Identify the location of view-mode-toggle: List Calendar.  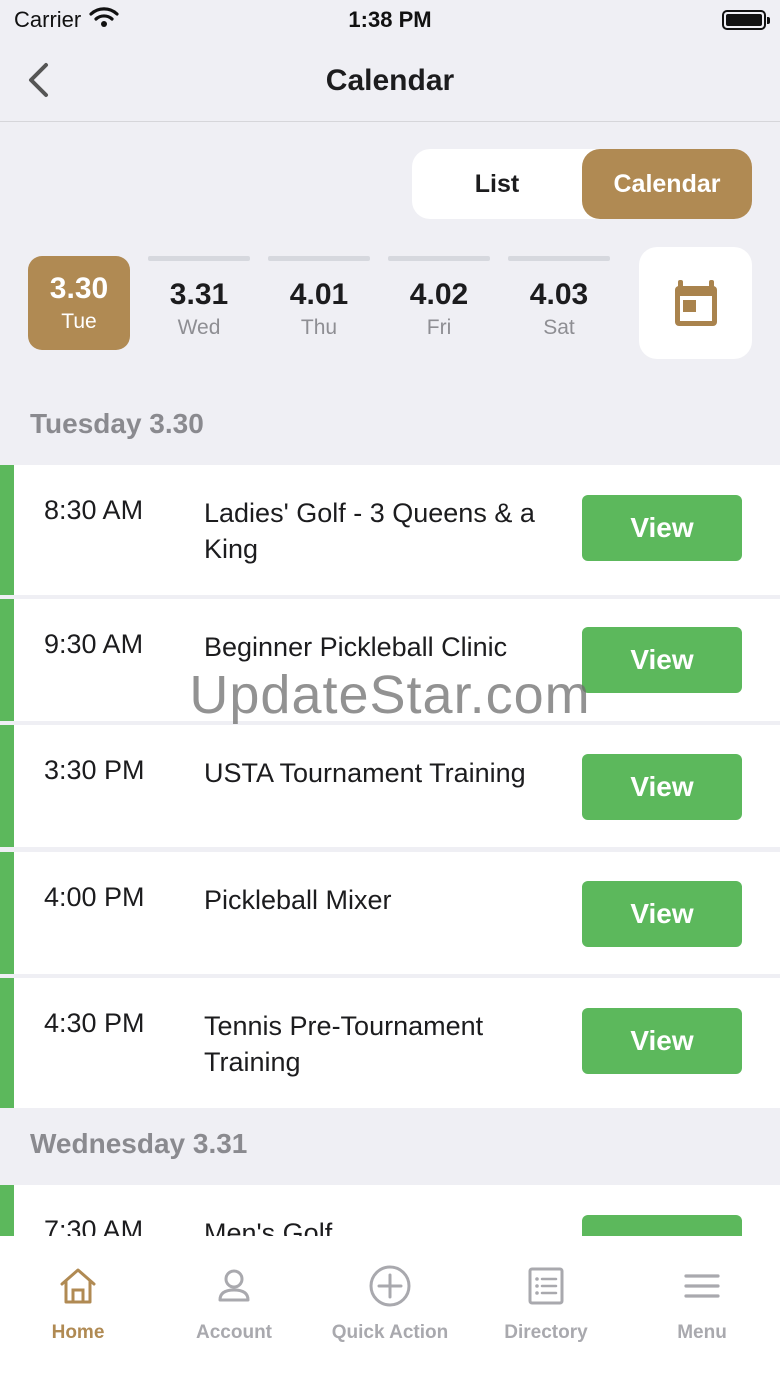
(582, 184).